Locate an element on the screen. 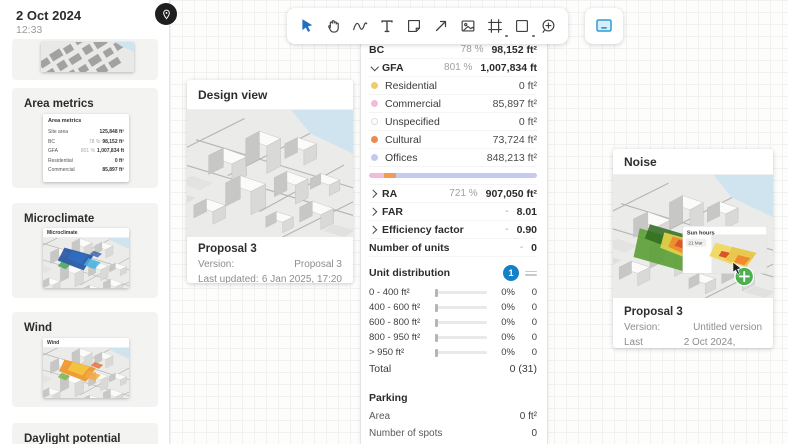 The height and width of the screenshot is (444, 788). version-label: Version: is located at coordinates (216, 264).